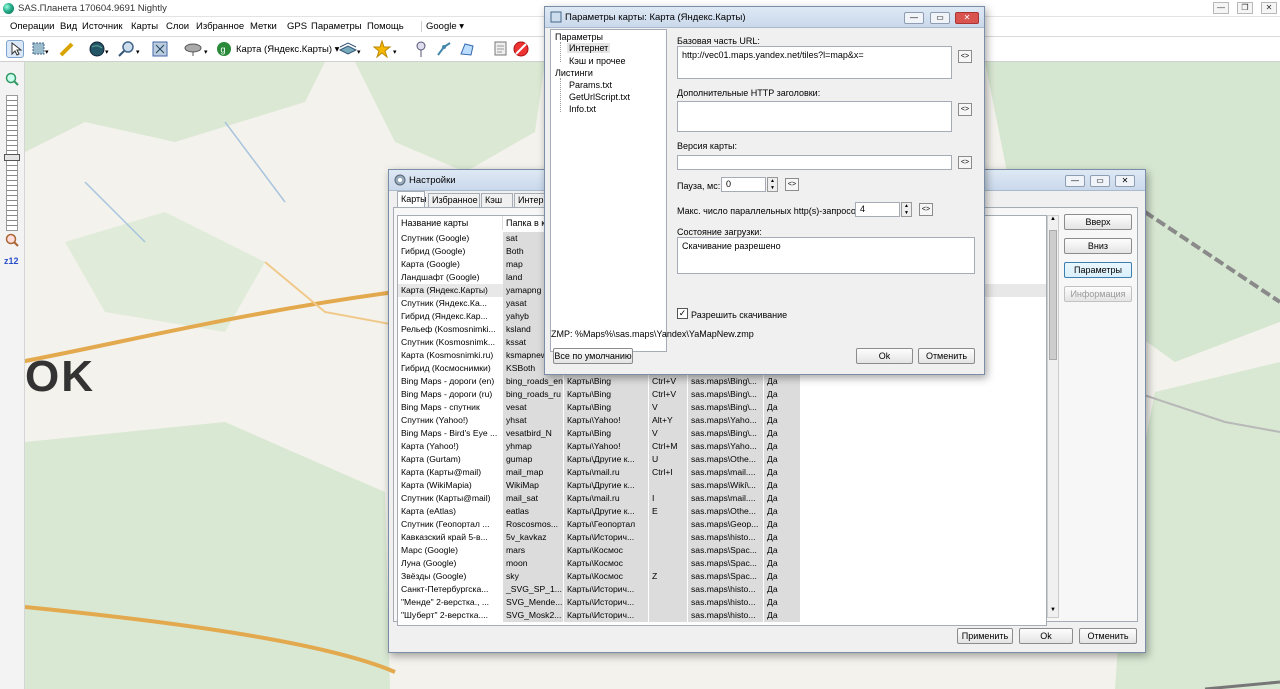  What do you see at coordinates (1098, 246) in the screenshot?
I see `move-down-button: Вниз` at bounding box center [1098, 246].